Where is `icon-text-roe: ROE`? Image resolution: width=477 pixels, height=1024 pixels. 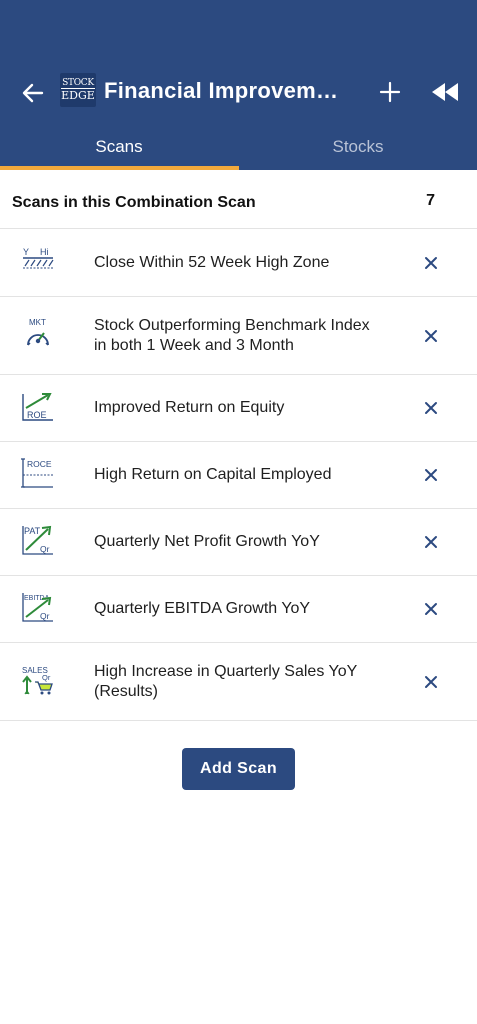
icon-text-roe: ROE is located at coordinates (37, 415).